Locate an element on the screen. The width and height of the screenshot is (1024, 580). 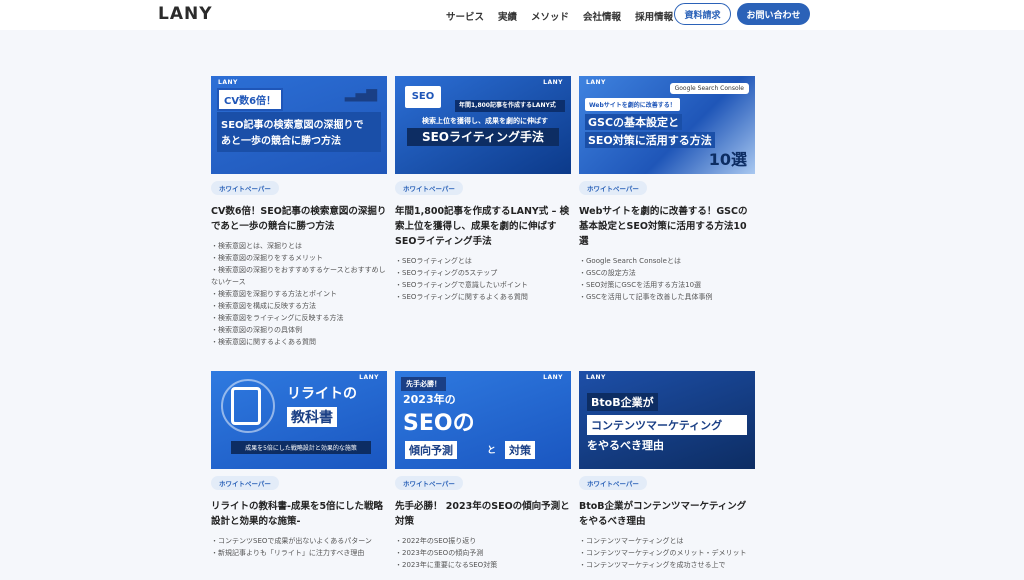
toc-item: ・GSCを活用して記事を改善した具体事例 is located at coordinates (646, 297).